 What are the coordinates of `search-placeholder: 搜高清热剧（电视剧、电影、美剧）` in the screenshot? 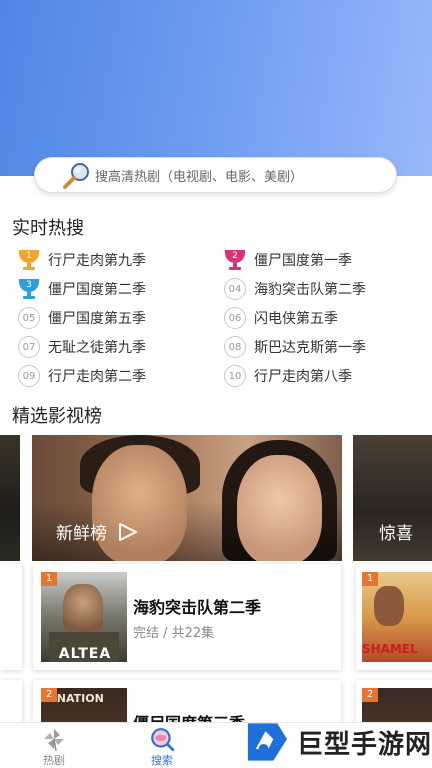 It's located at (199, 177).